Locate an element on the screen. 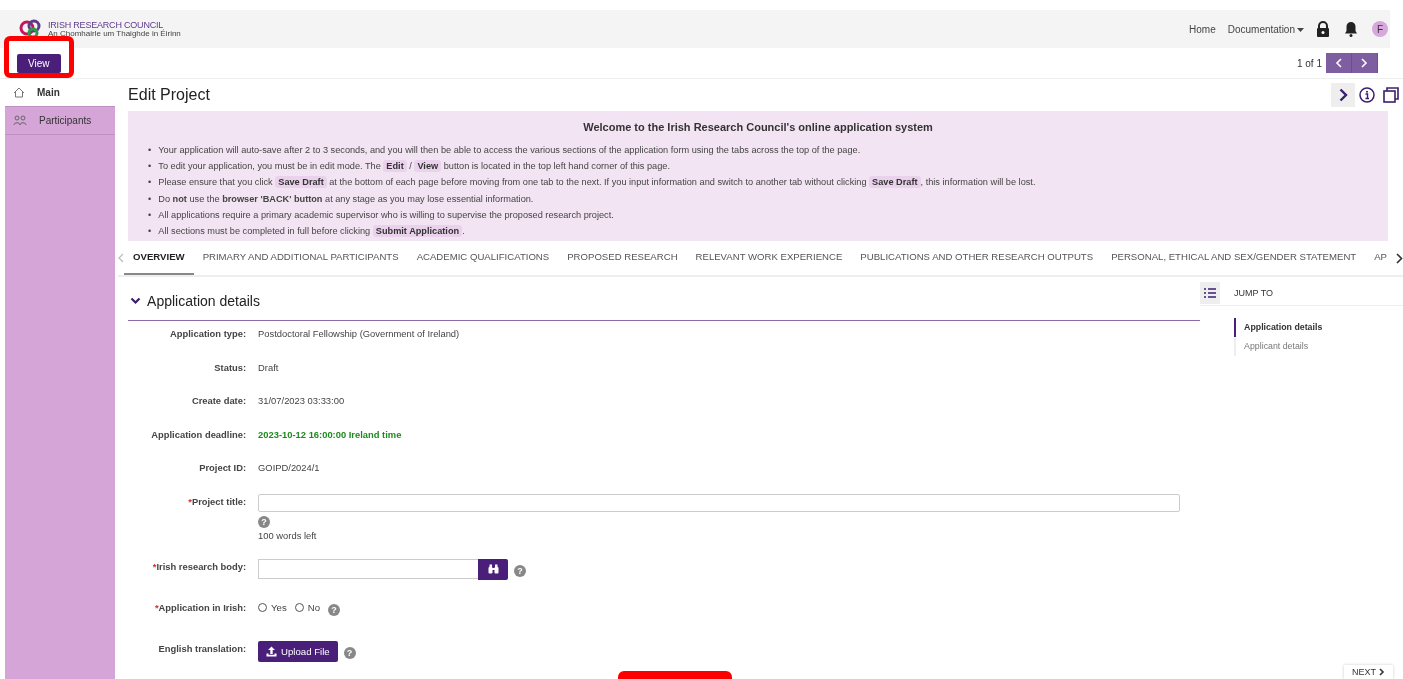 The width and height of the screenshot is (1403, 679). tab: PUBLICATIONS AND OTHER RESEARCH OUTPUTS is located at coordinates (977, 258).